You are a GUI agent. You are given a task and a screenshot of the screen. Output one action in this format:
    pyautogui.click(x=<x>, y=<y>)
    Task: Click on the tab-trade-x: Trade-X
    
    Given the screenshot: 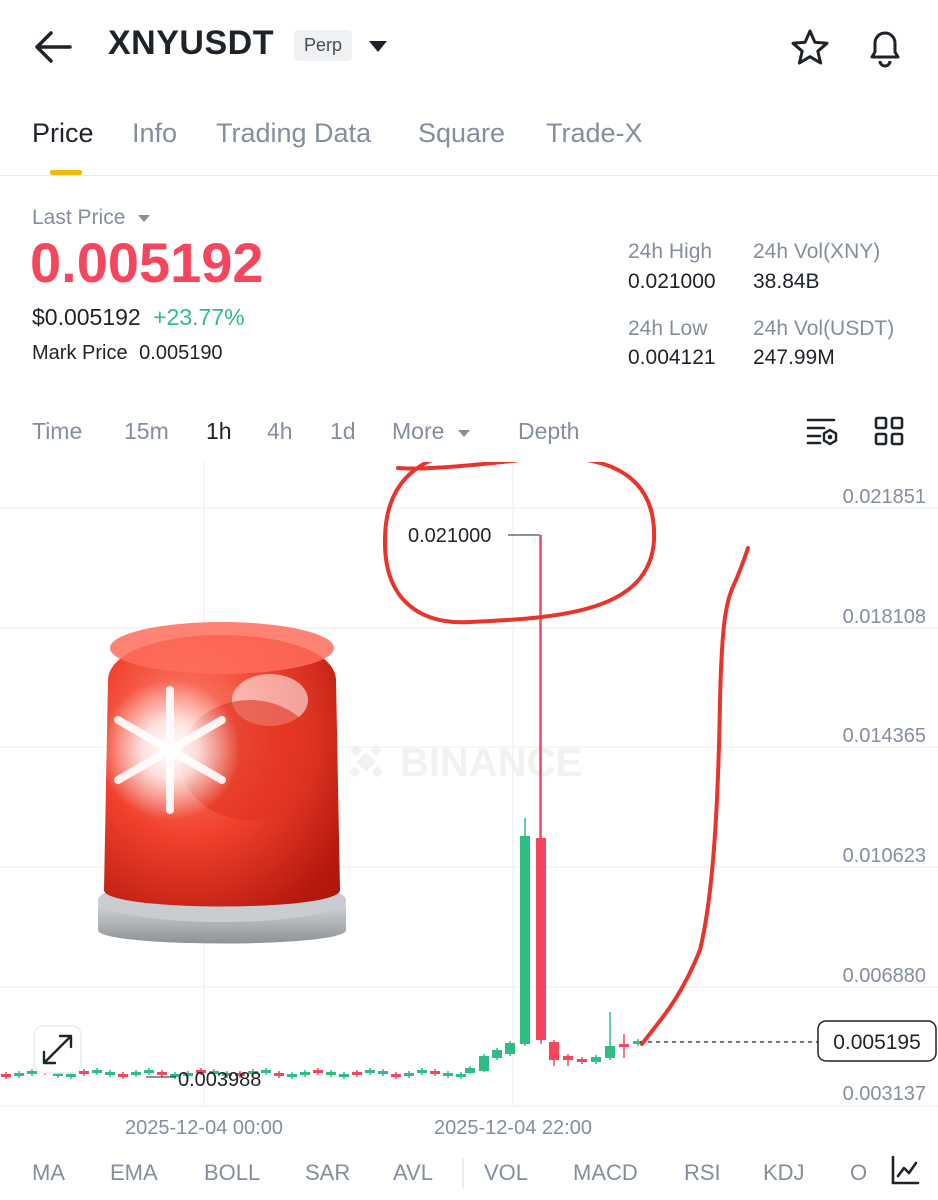 What is the action you would take?
    pyautogui.click(x=594, y=133)
    